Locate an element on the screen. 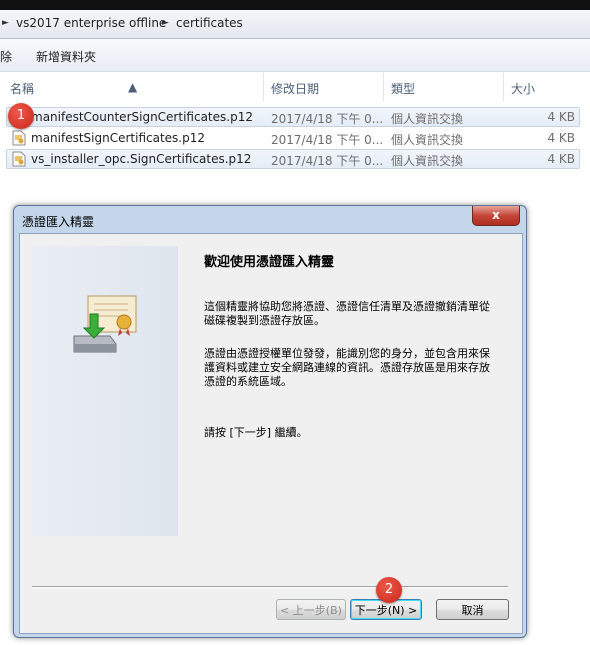  close-button: x is located at coordinates (496, 216).